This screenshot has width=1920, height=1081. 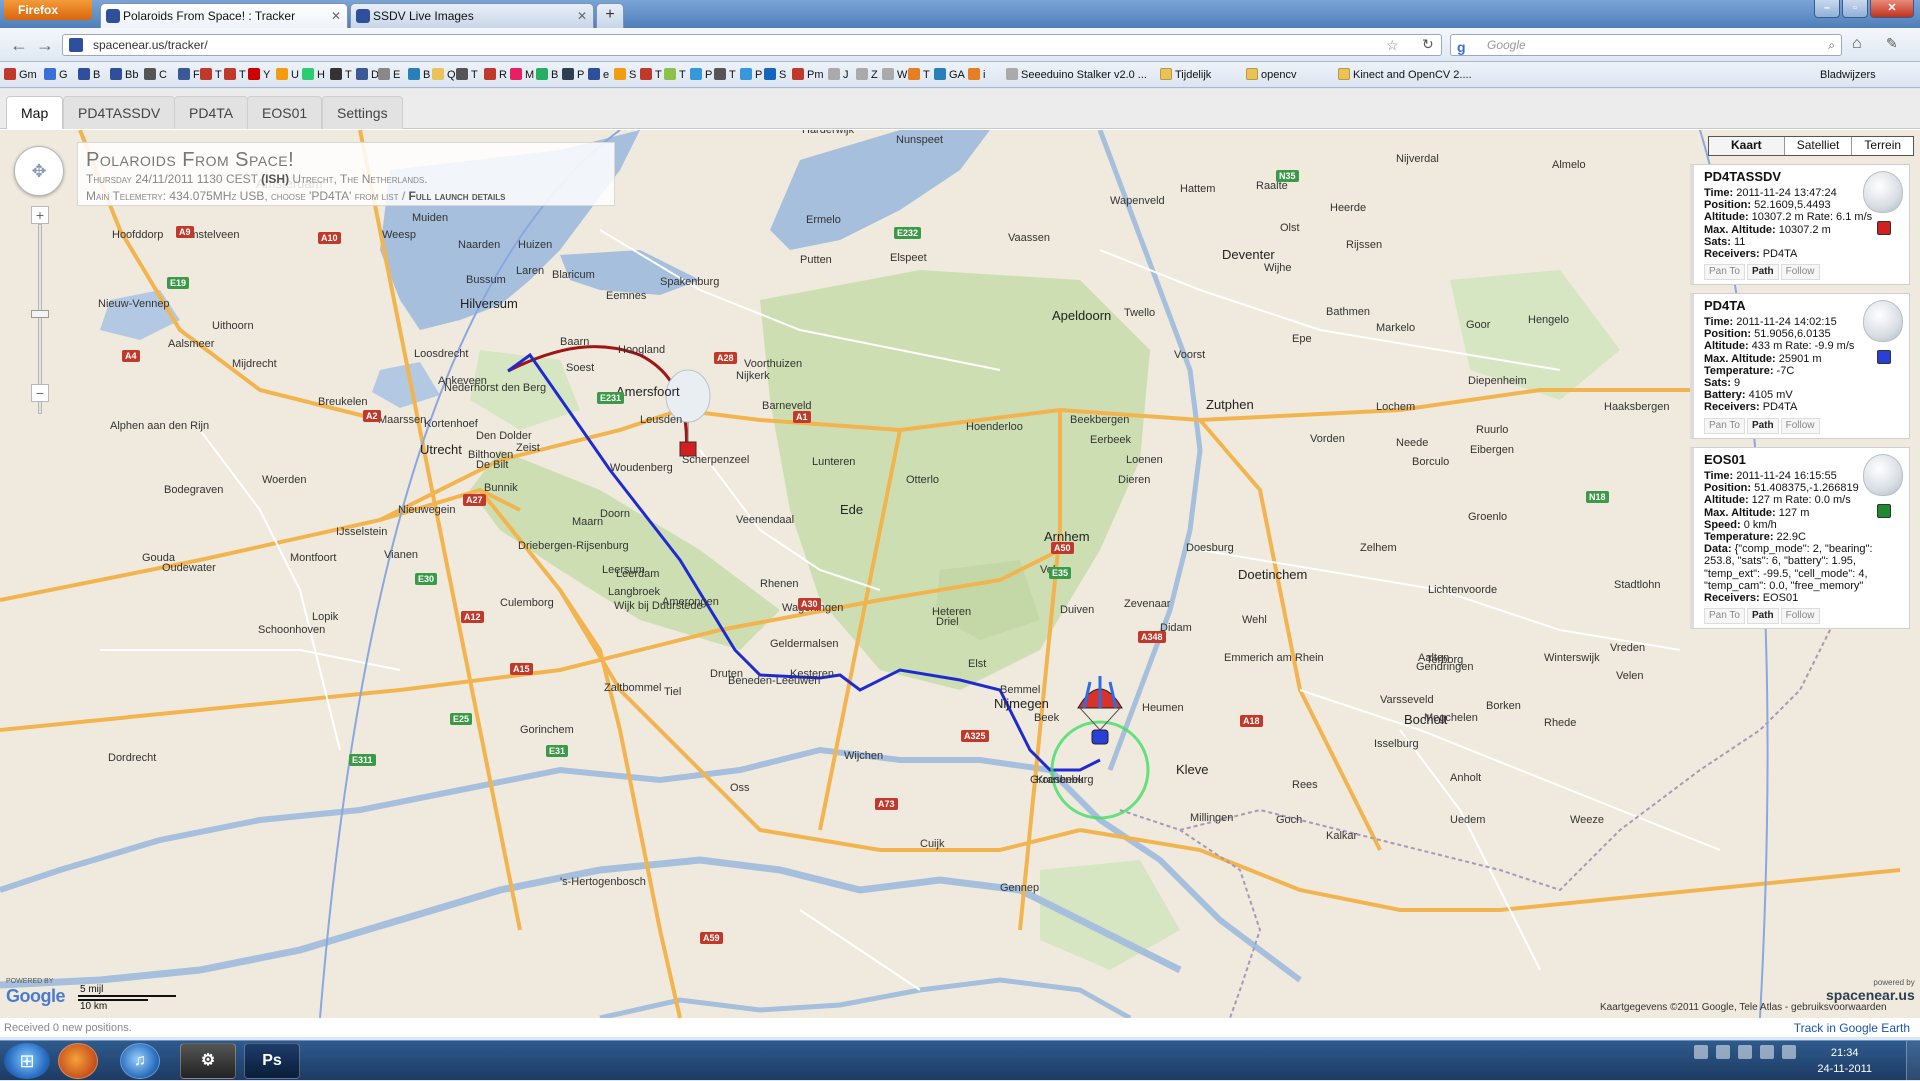 What do you see at coordinates (1646, 45) in the screenshot?
I see `search-input: g Google ⌕` at bounding box center [1646, 45].